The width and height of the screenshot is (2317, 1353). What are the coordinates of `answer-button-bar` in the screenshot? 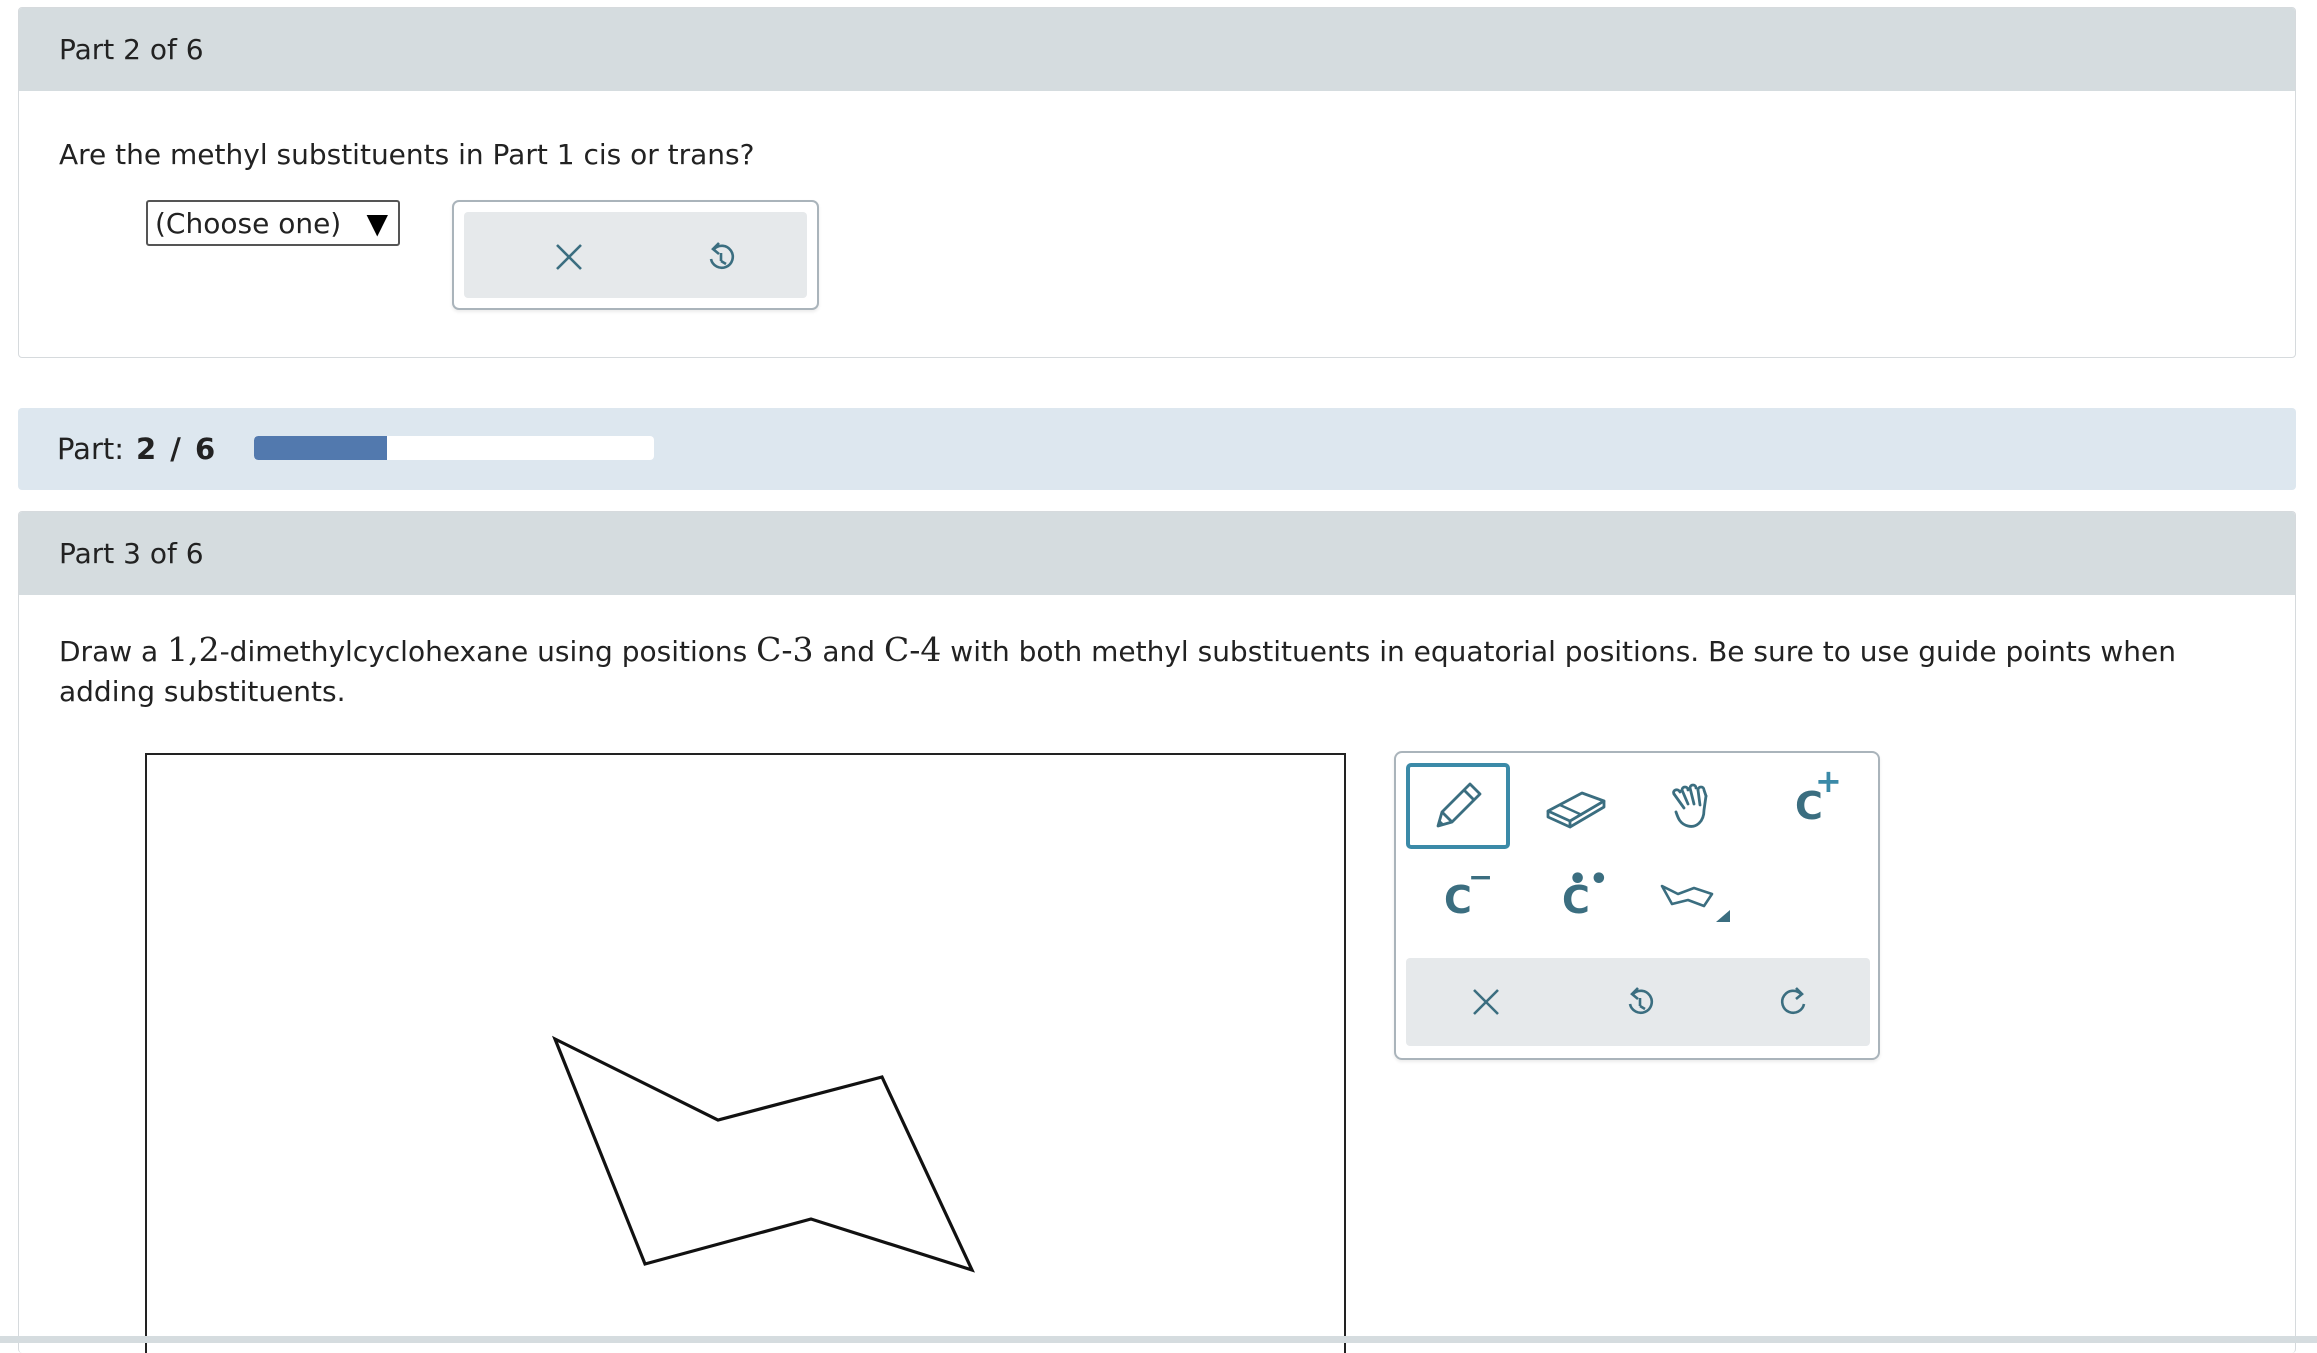 It's located at (635, 255).